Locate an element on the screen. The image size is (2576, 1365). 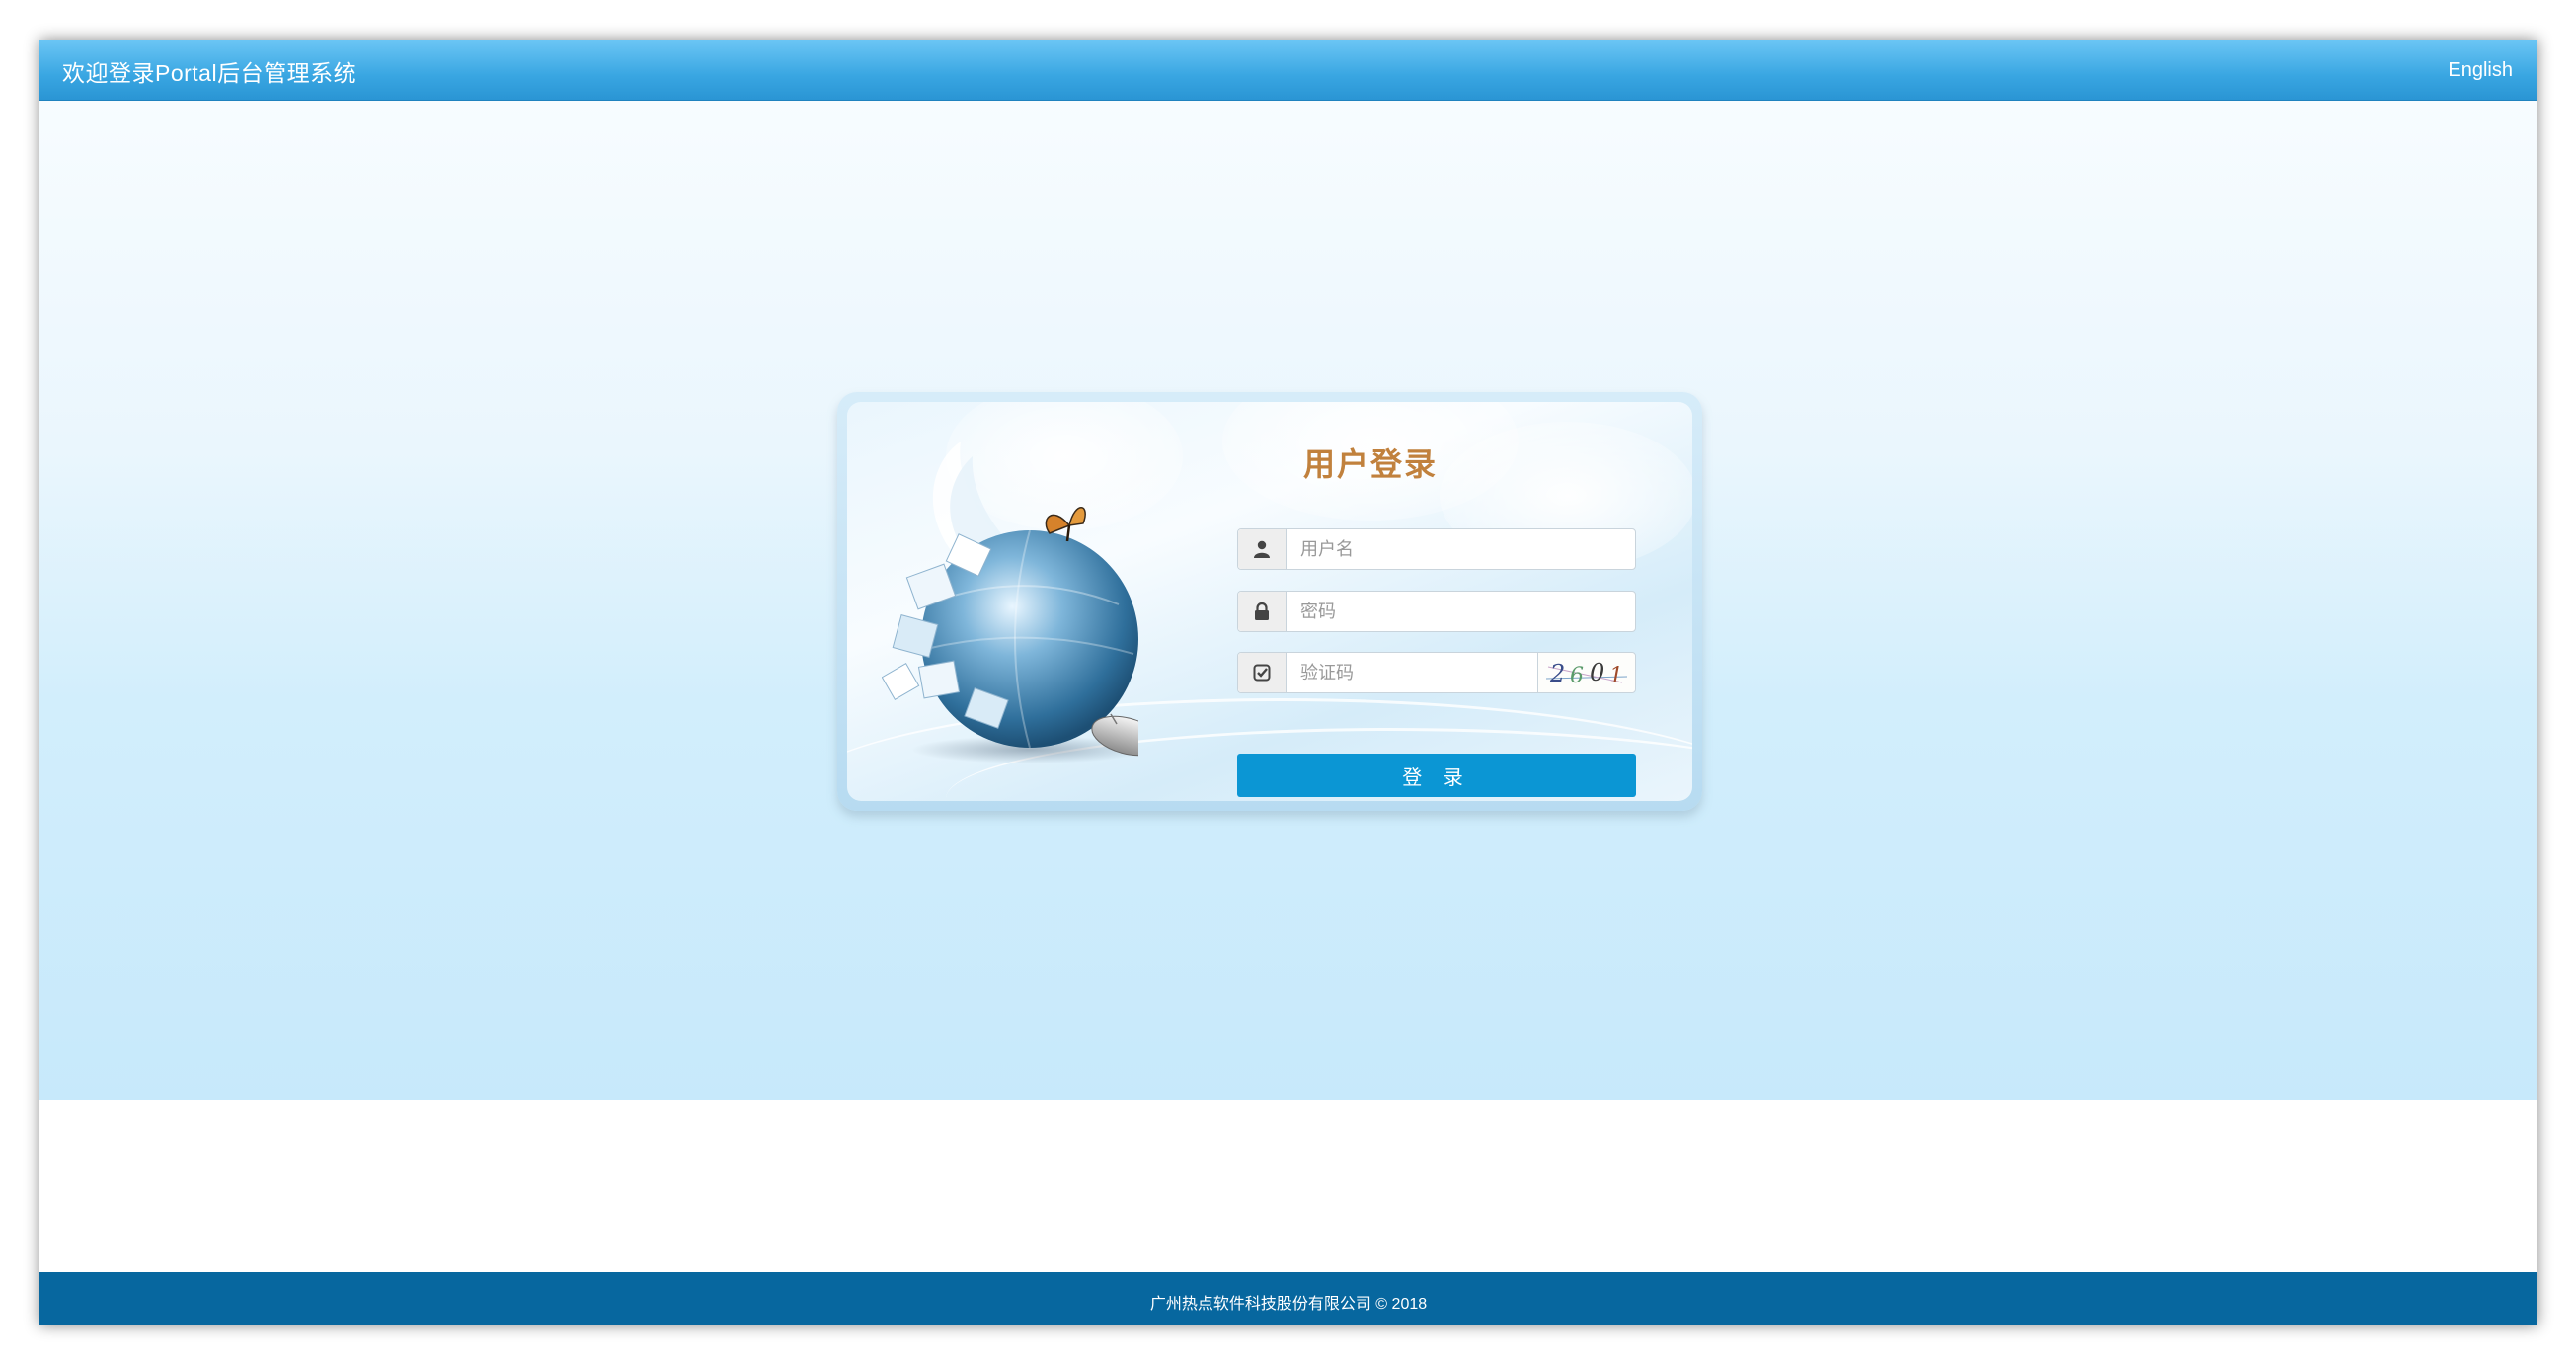
svg-text: 6 is located at coordinates (1577, 676).